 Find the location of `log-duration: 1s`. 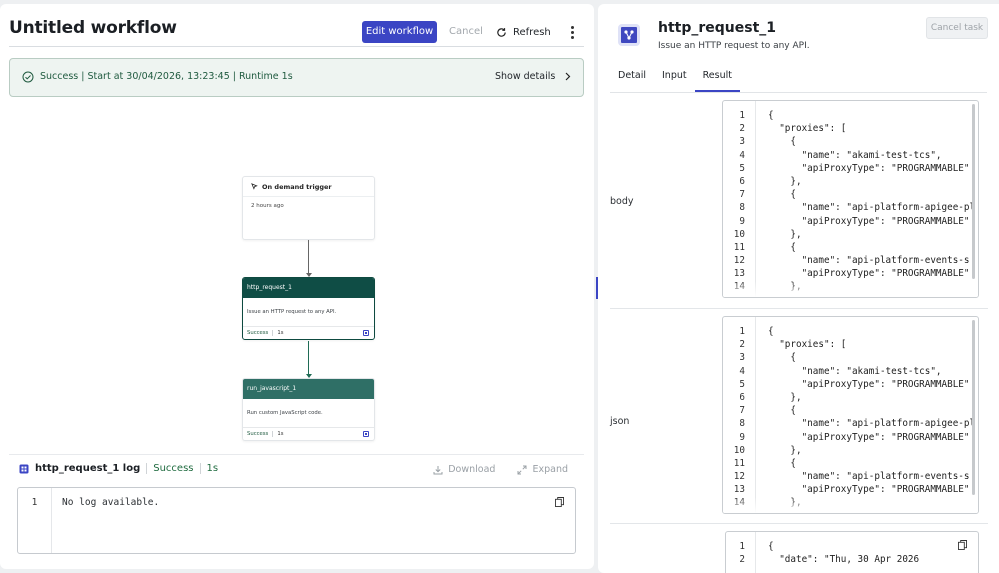

log-duration: 1s is located at coordinates (208, 468).